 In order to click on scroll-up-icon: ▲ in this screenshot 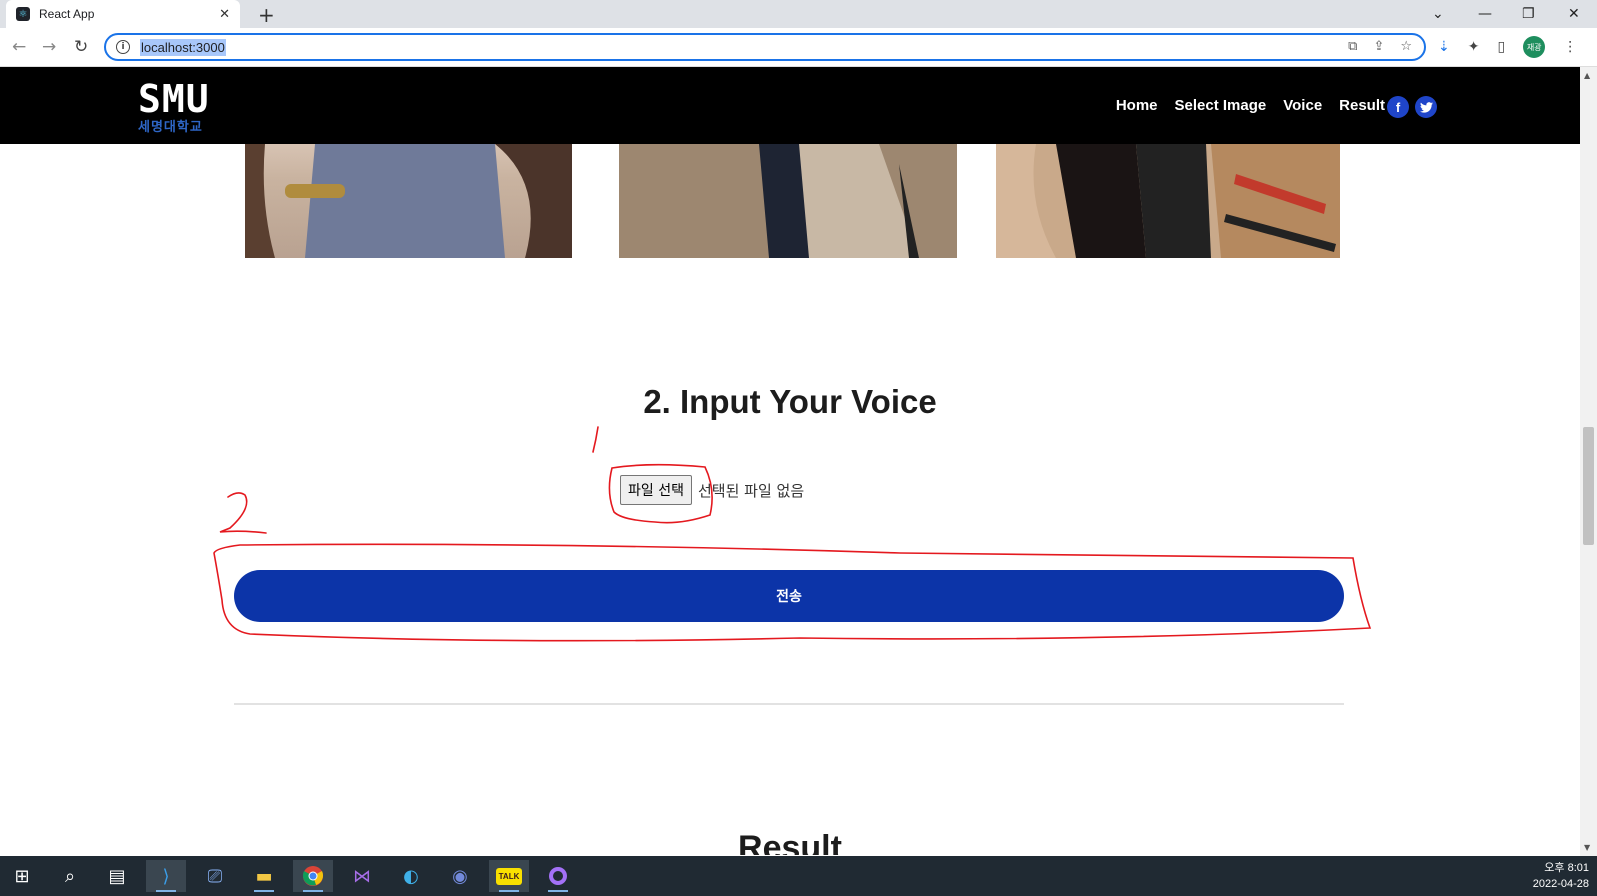, I will do `click(1587, 75)`.